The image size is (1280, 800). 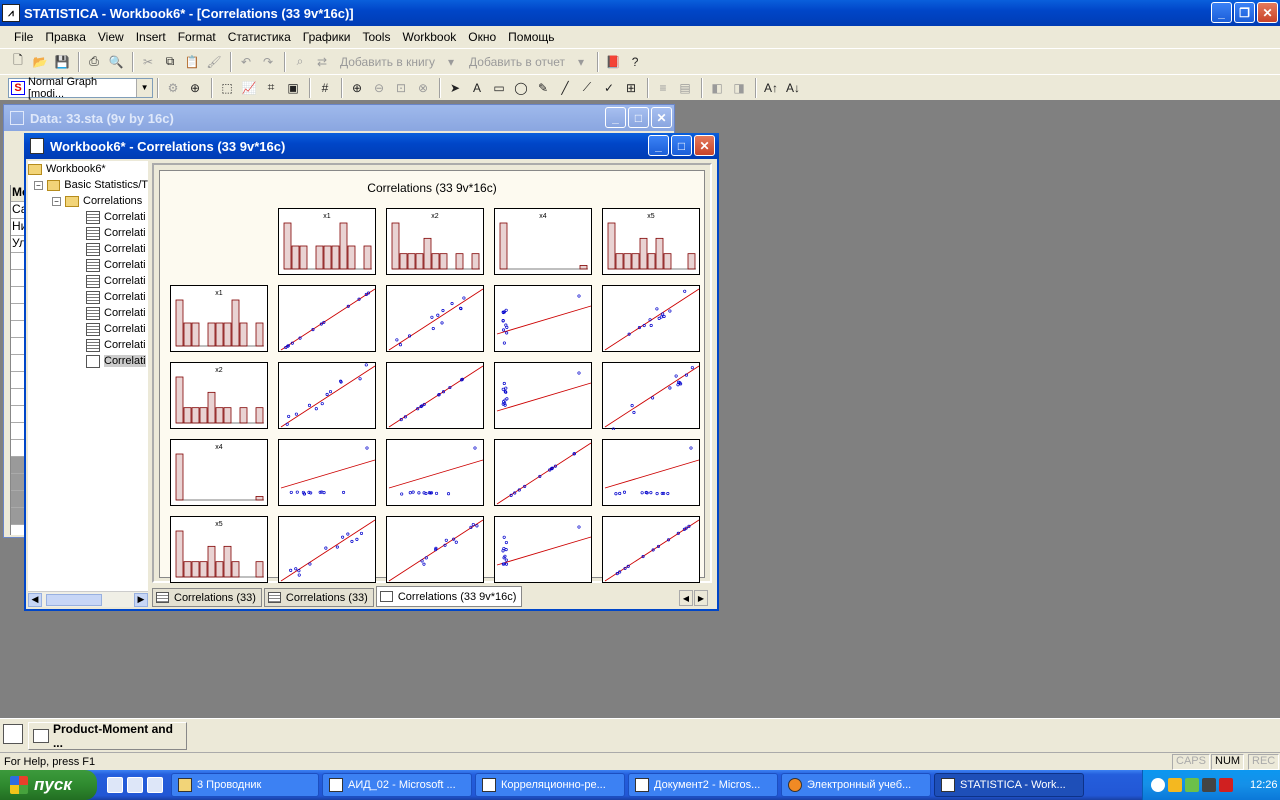 What do you see at coordinates (300, 62) in the screenshot?
I see `binoculars-icon: ⌕` at bounding box center [300, 62].